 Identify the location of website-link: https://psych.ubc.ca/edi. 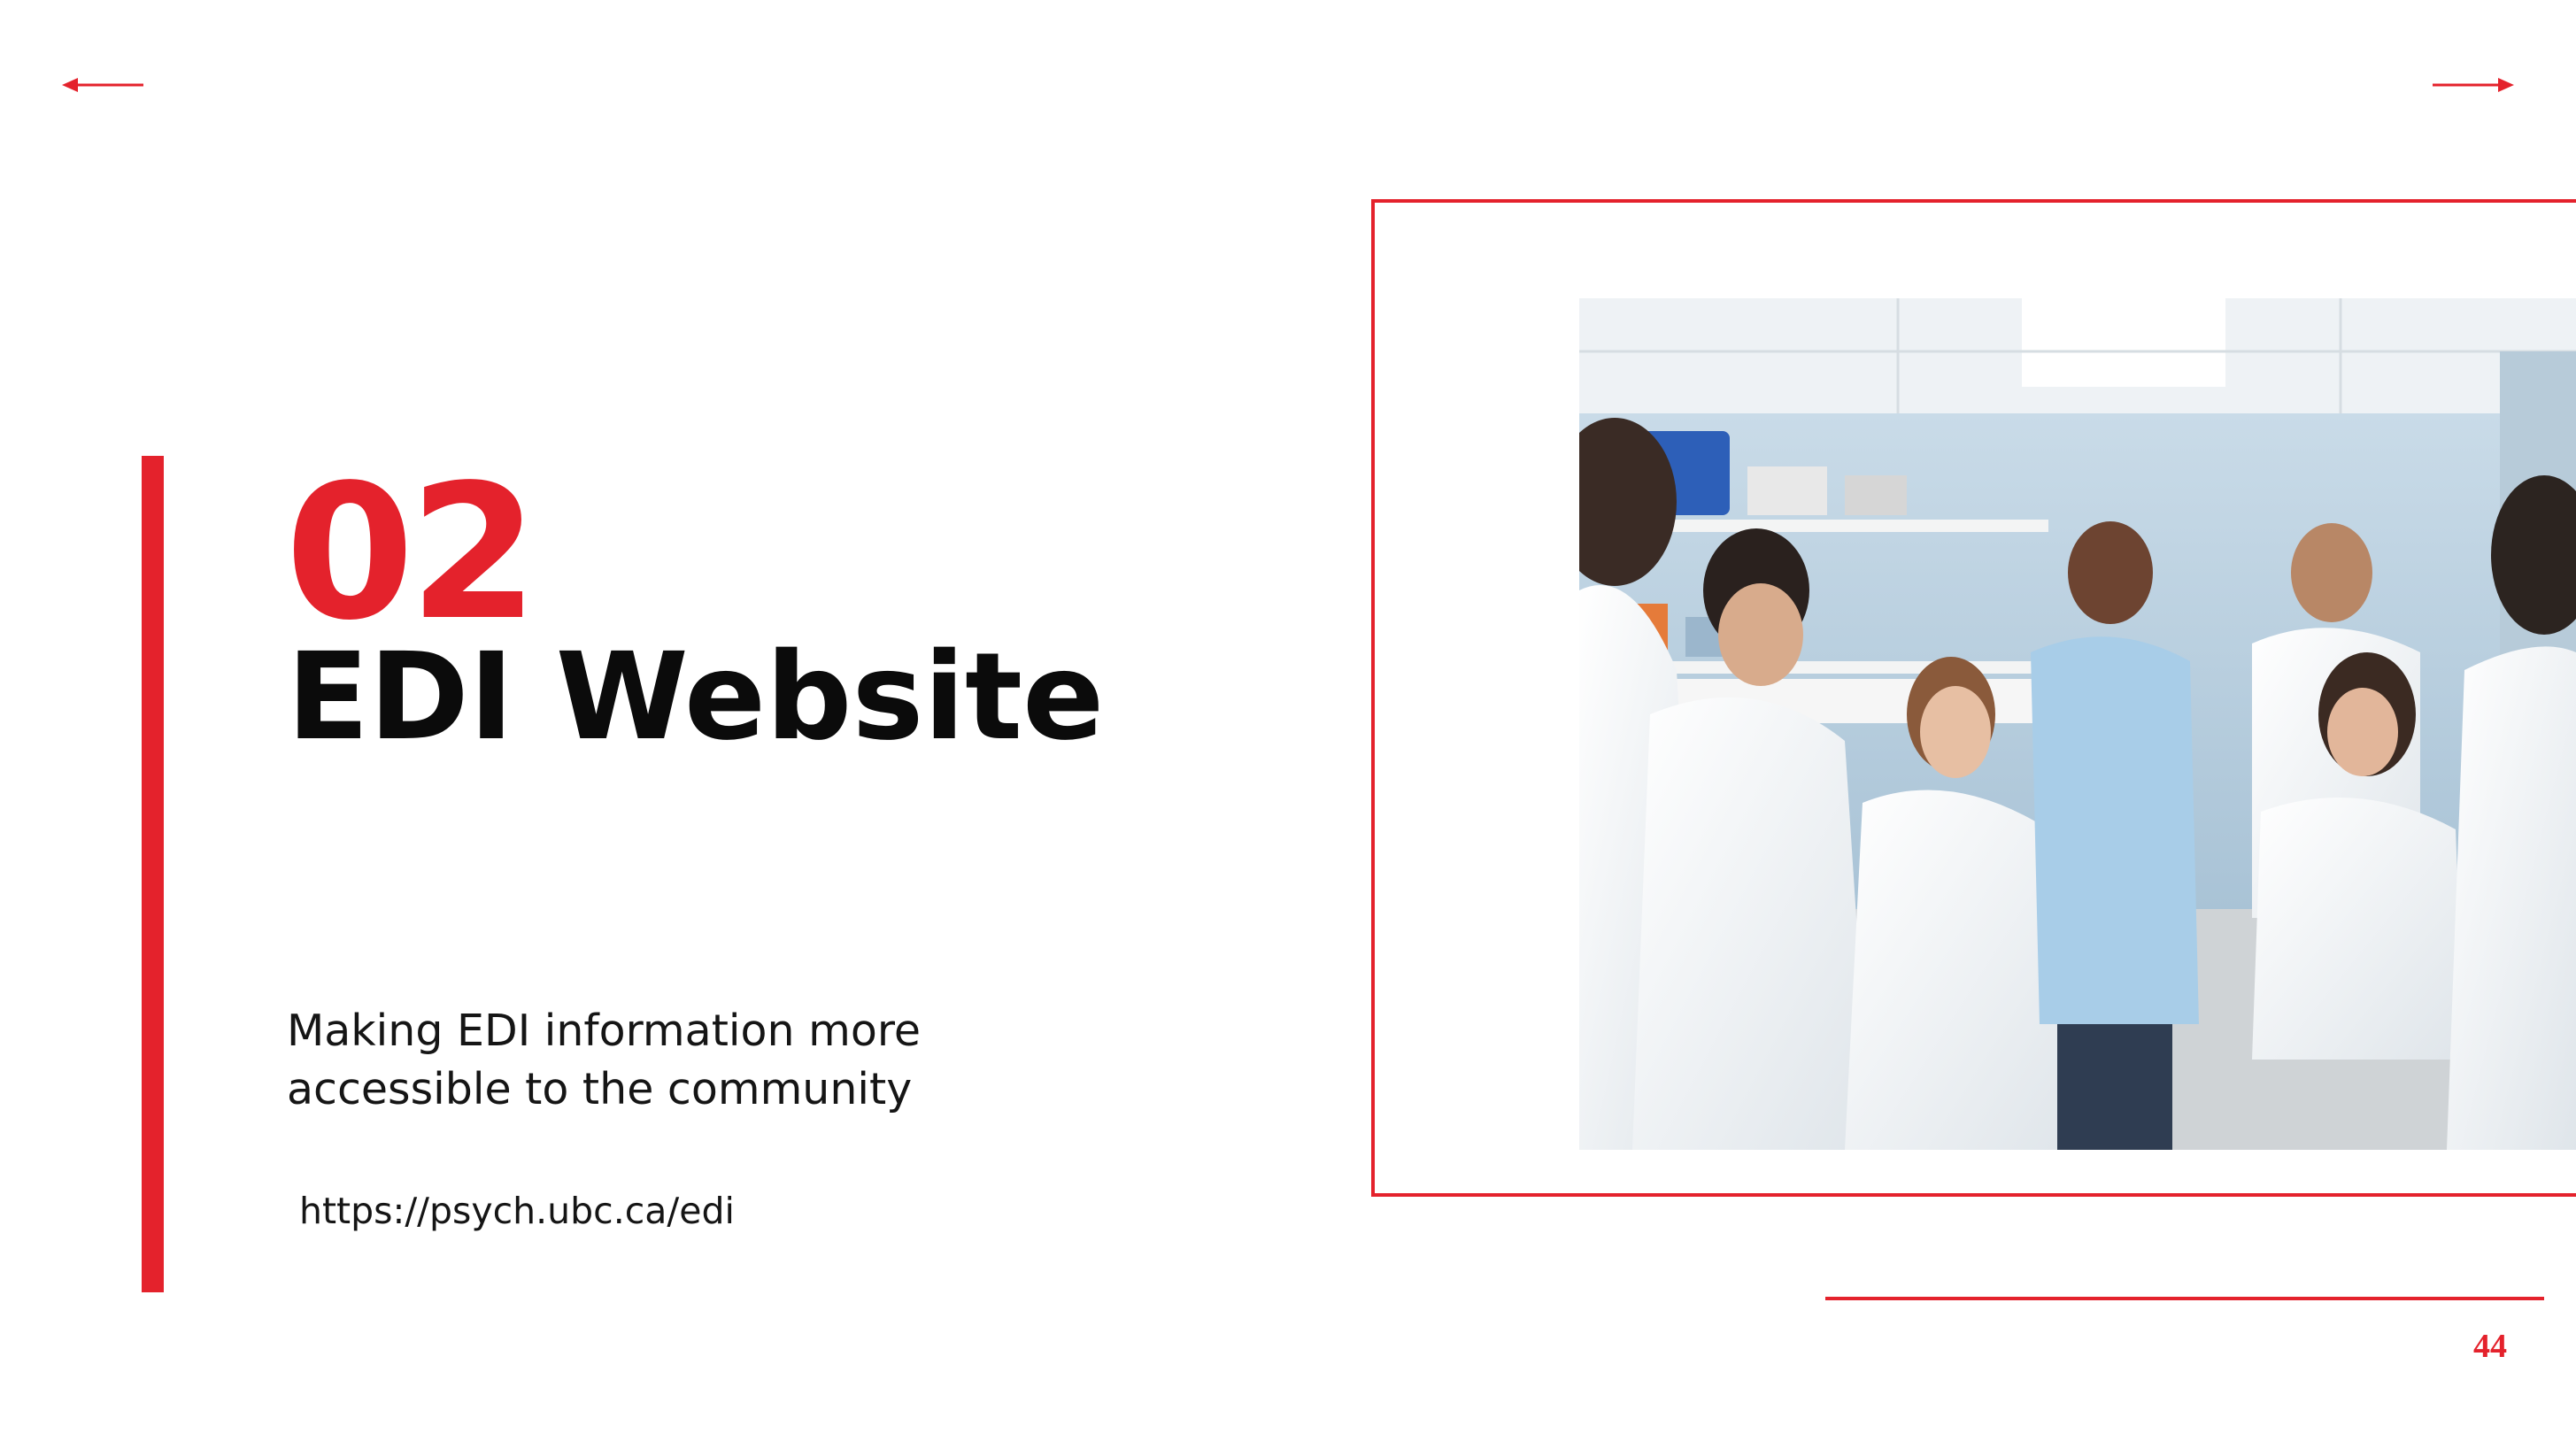
(517, 1211).